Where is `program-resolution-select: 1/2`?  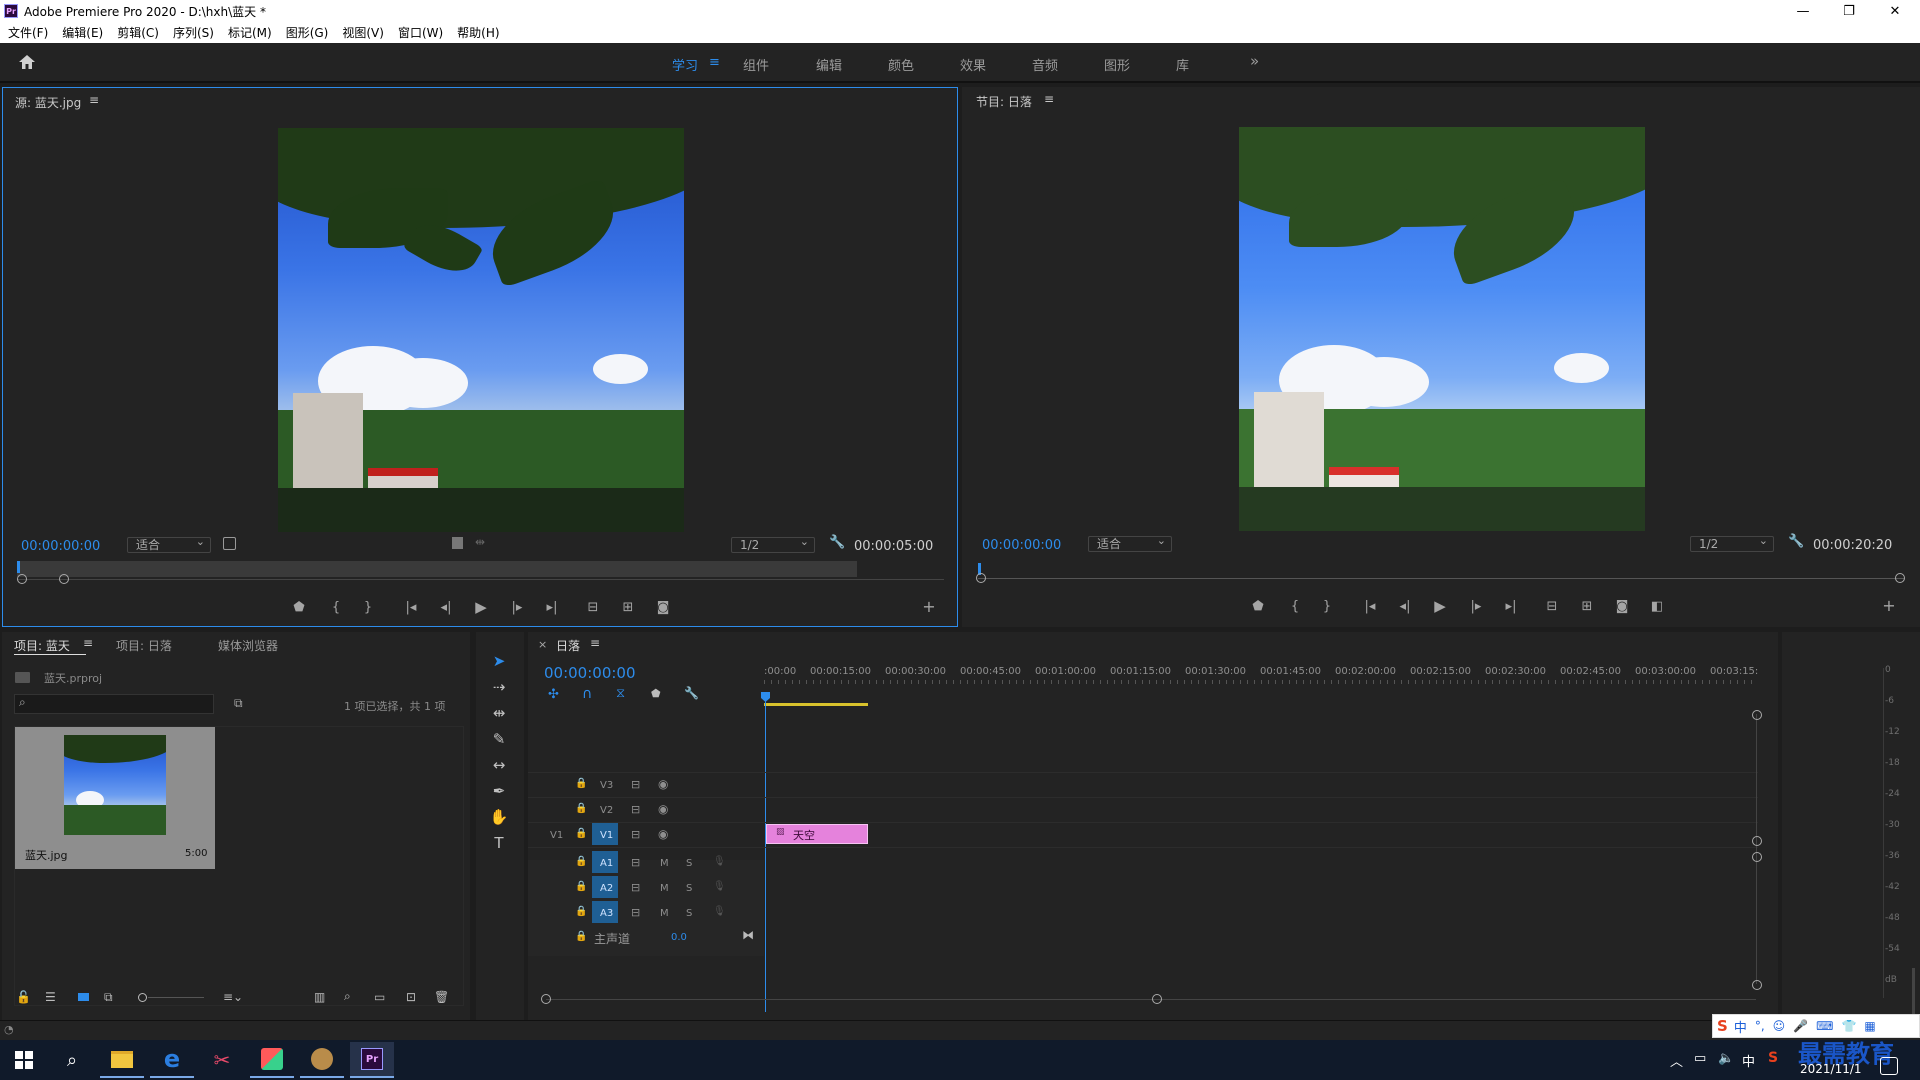 program-resolution-select: 1/2 is located at coordinates (1732, 543).